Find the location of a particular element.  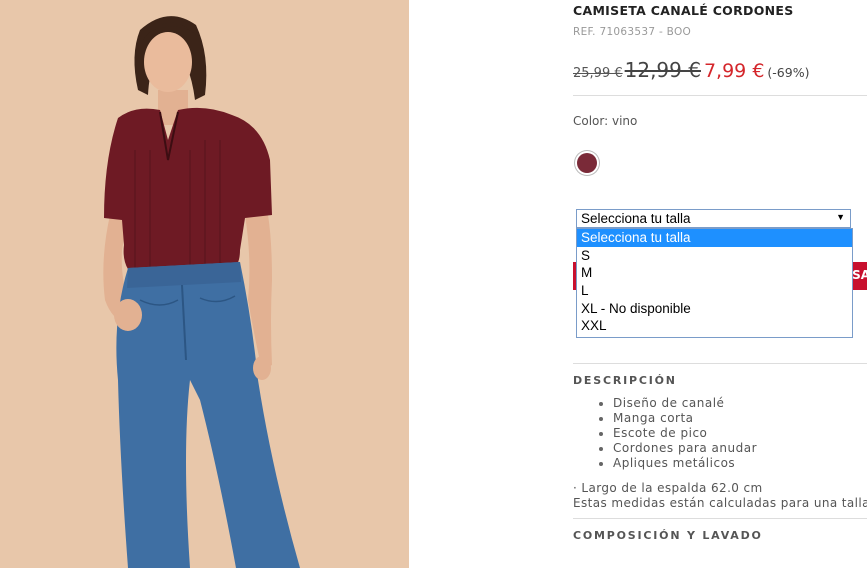

feature-item: Escote de pico is located at coordinates (678, 433).